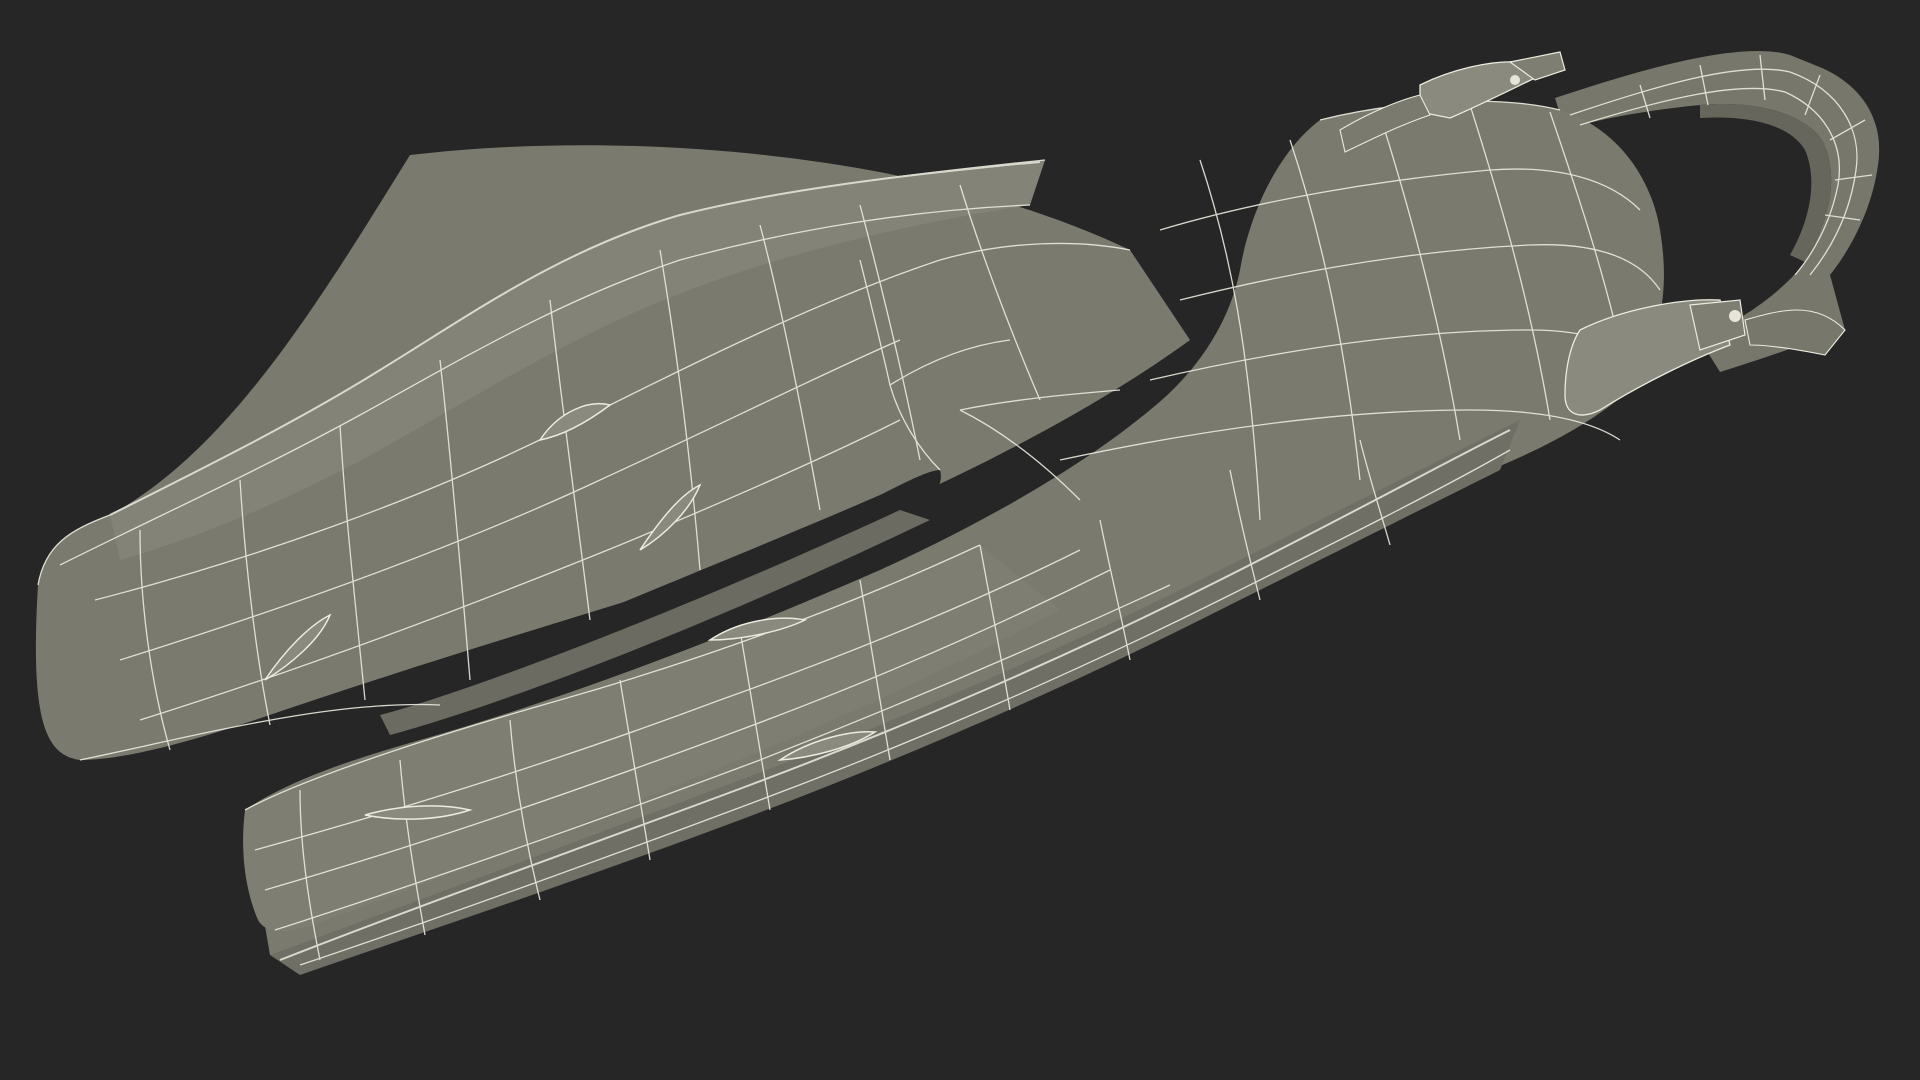 The width and height of the screenshot is (1920, 1080). What do you see at coordinates (1515, 80) in the screenshot?
I see `buckle-upper-rivet` at bounding box center [1515, 80].